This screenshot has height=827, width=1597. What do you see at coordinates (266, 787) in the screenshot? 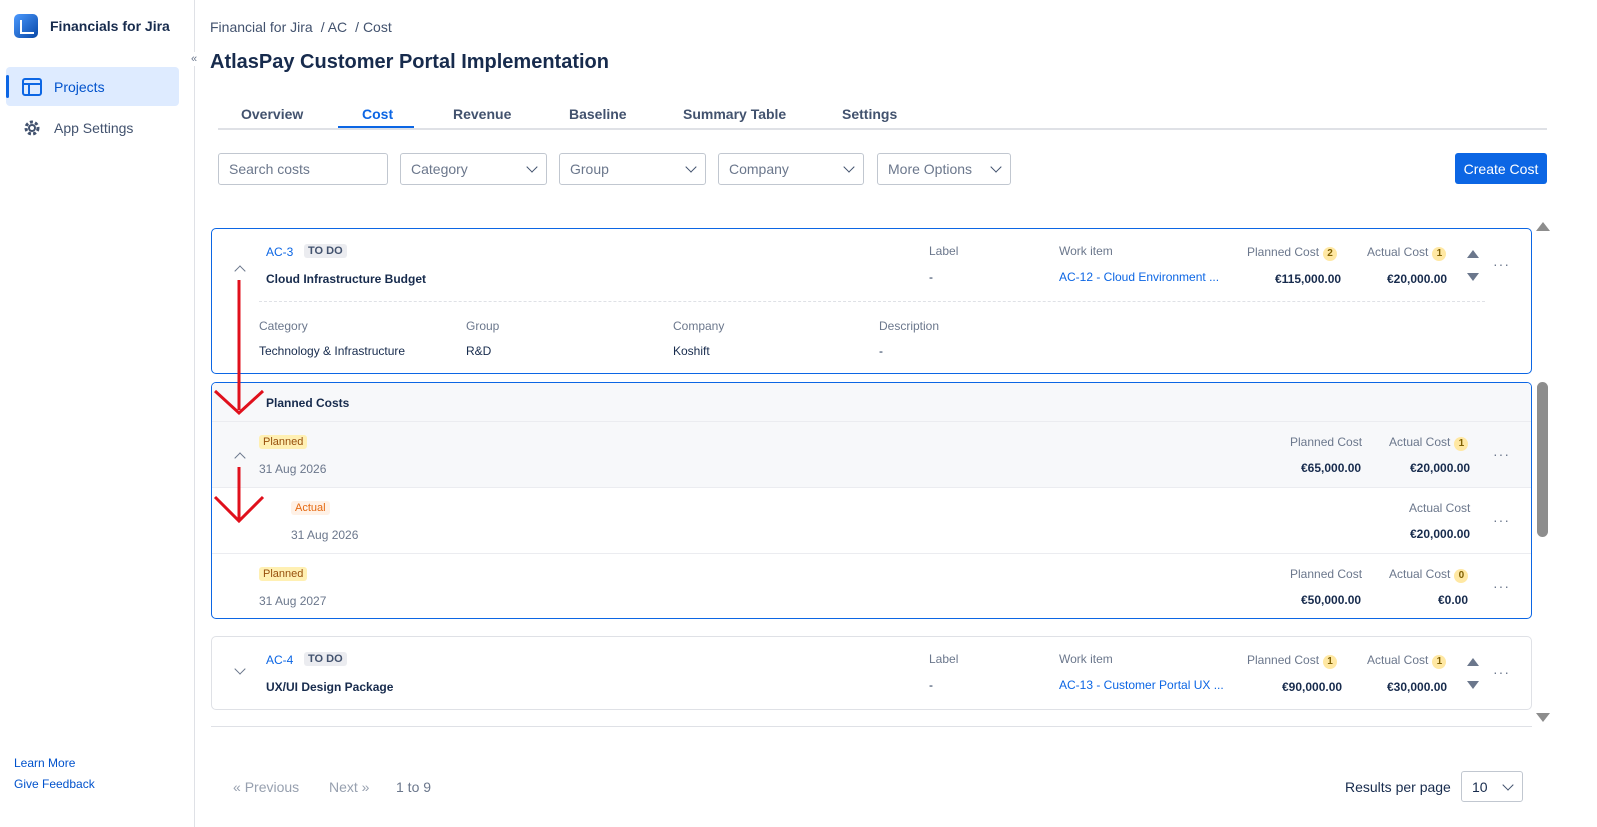
I see `previous-page-button: « Previous` at bounding box center [266, 787].